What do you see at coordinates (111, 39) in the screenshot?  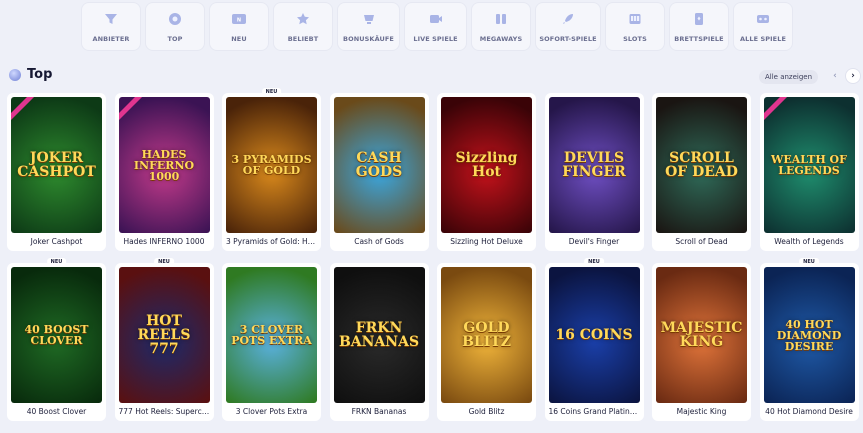 I see `category-label: ANBIETER` at bounding box center [111, 39].